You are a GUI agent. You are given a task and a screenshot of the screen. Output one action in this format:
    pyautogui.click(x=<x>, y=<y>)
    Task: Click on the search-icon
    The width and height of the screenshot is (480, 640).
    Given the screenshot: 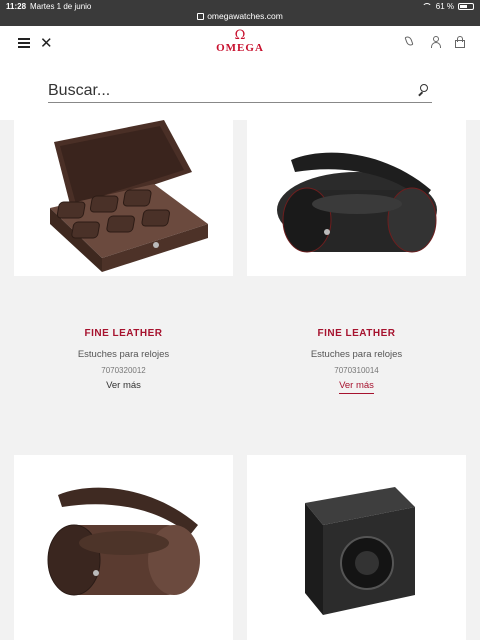 What is the action you would take?
    pyautogui.click(x=424, y=90)
    